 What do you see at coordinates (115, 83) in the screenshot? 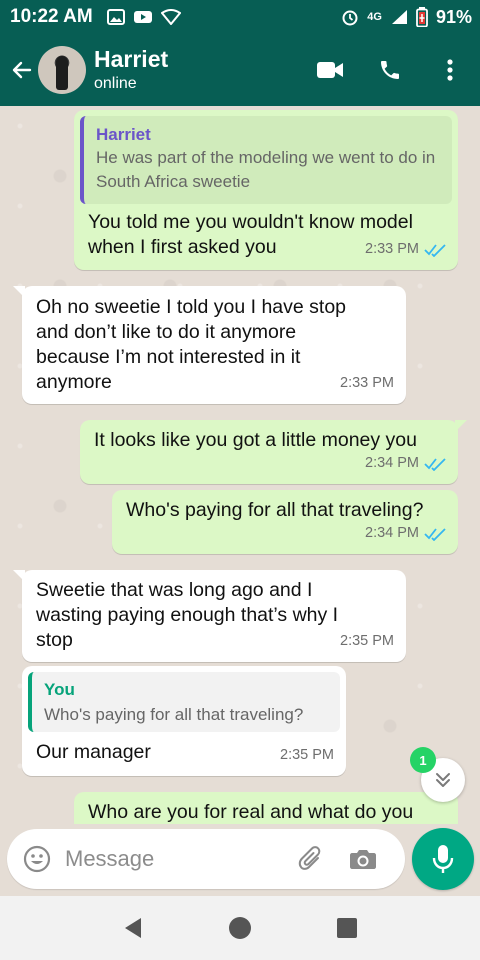
I see `contact-status: online` at bounding box center [115, 83].